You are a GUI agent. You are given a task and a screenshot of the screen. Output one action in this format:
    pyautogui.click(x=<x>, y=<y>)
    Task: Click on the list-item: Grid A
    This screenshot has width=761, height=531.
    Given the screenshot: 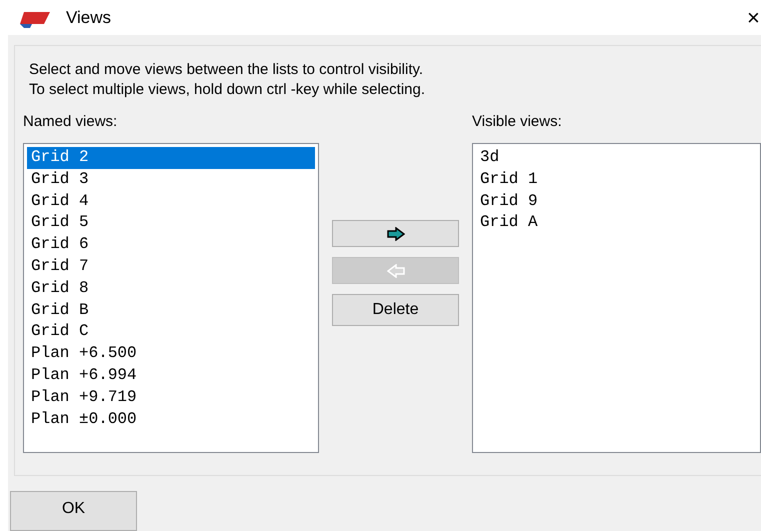 What is the action you would take?
    pyautogui.click(x=616, y=223)
    